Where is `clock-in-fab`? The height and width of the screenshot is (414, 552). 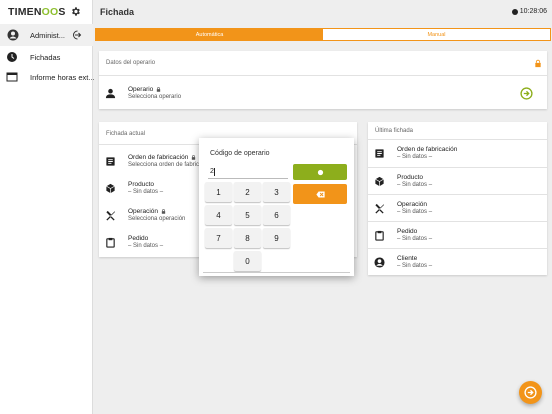 clock-in-fab is located at coordinates (530, 392).